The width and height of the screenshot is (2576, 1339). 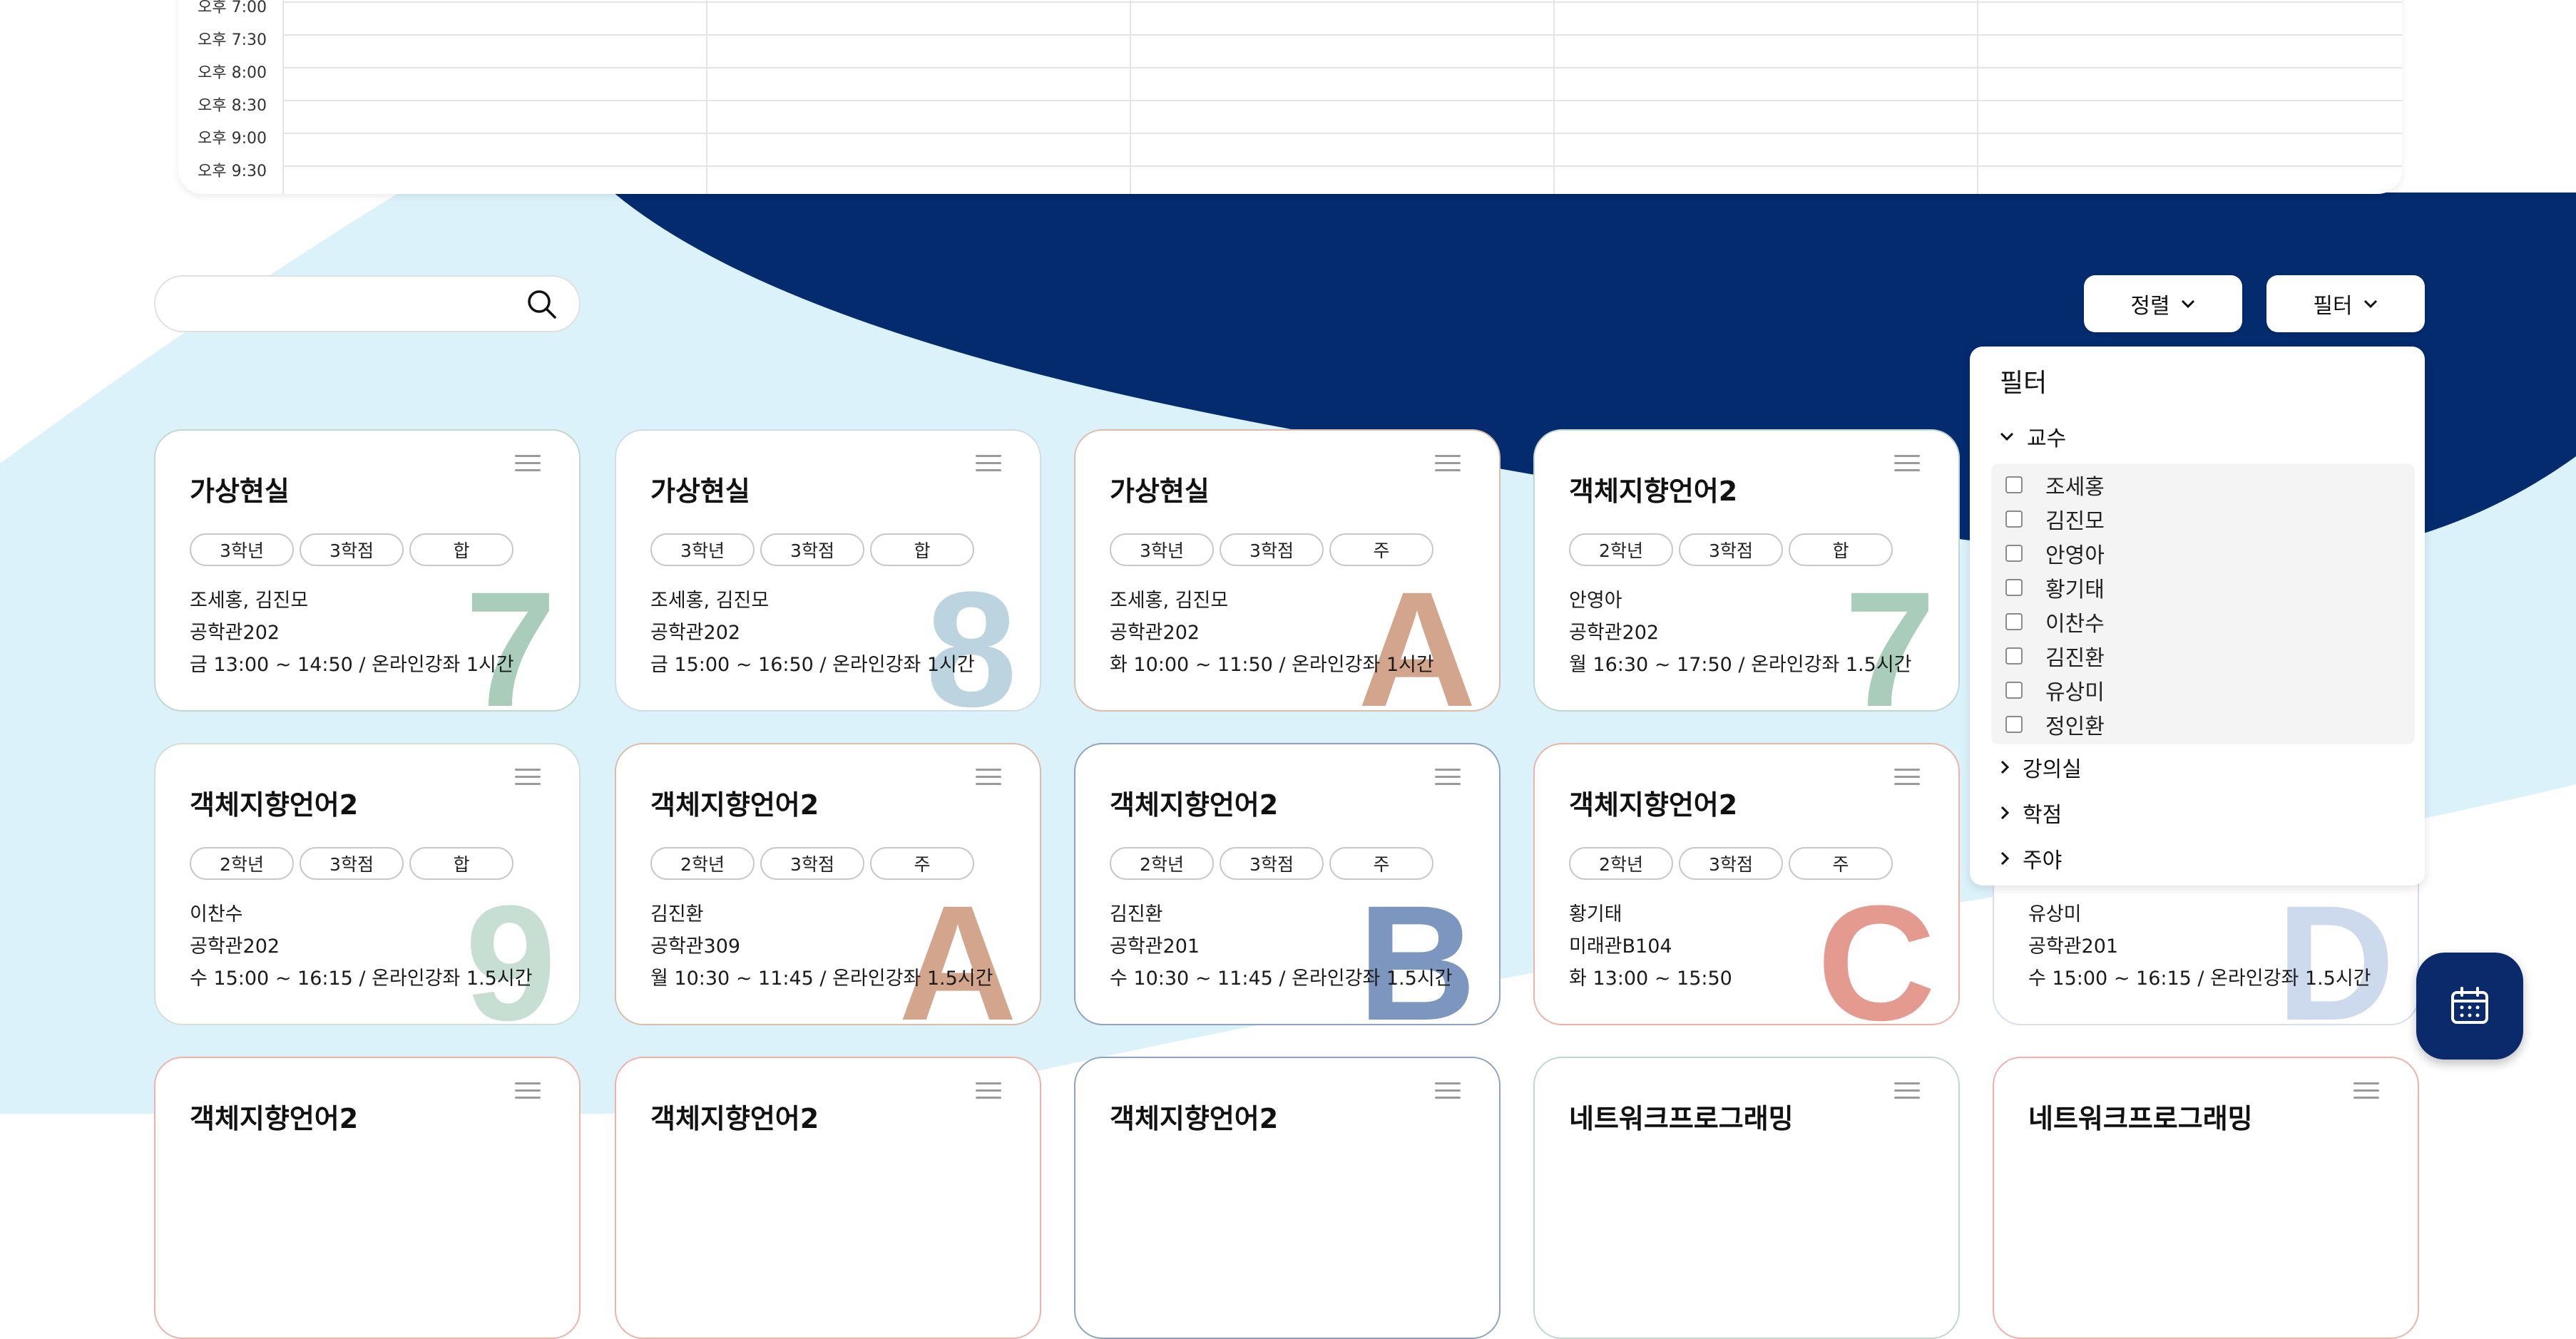 I want to click on time-label: 오후 8:30, so click(x=232, y=106).